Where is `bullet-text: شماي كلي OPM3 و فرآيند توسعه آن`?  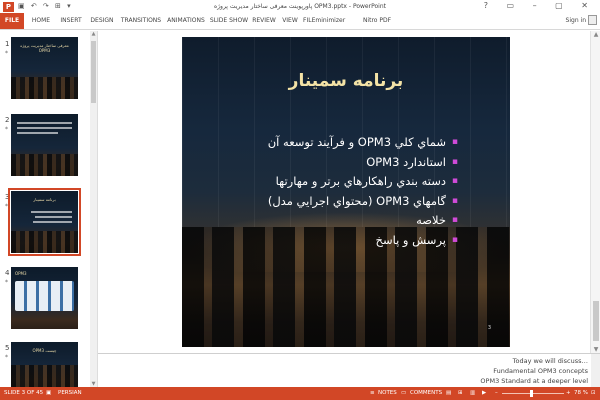
bullet-text: شماي كلي OPM3 و فرآيند توسعه آن is located at coordinates (356, 142).